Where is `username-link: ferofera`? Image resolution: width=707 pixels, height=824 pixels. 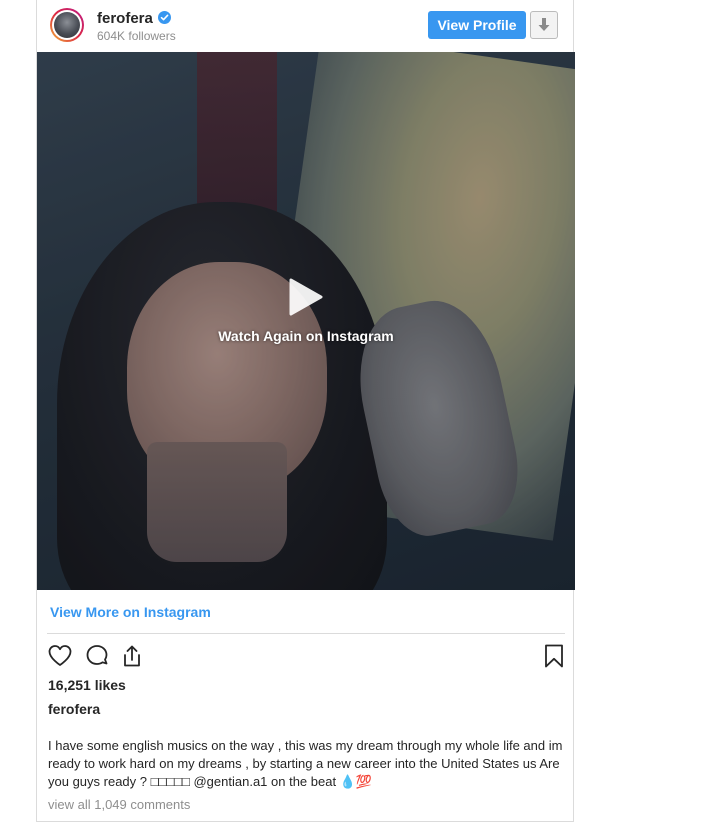 username-link: ferofera is located at coordinates (134, 18).